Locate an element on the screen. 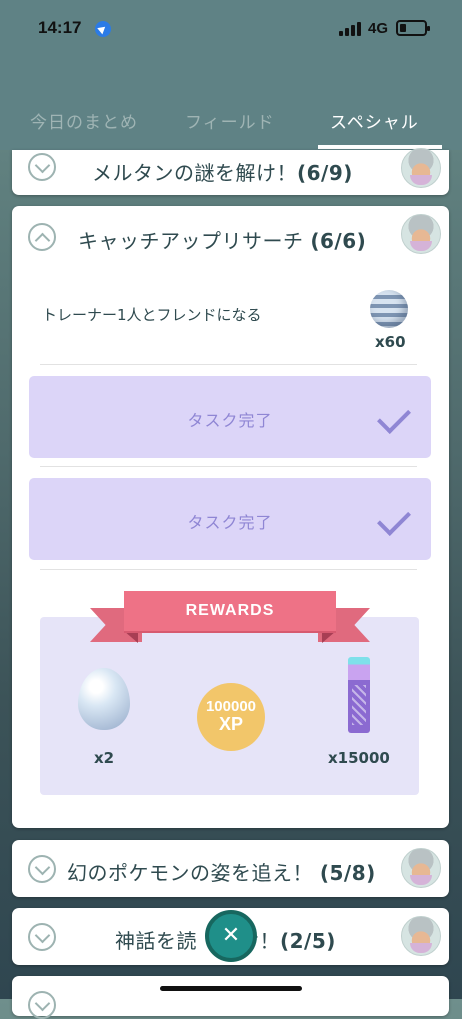 Image resolution: width=462 pixels, height=1019 pixels. research-title: 幻のポケモンの姿を追え！ (5/8) is located at coordinates (221, 873).